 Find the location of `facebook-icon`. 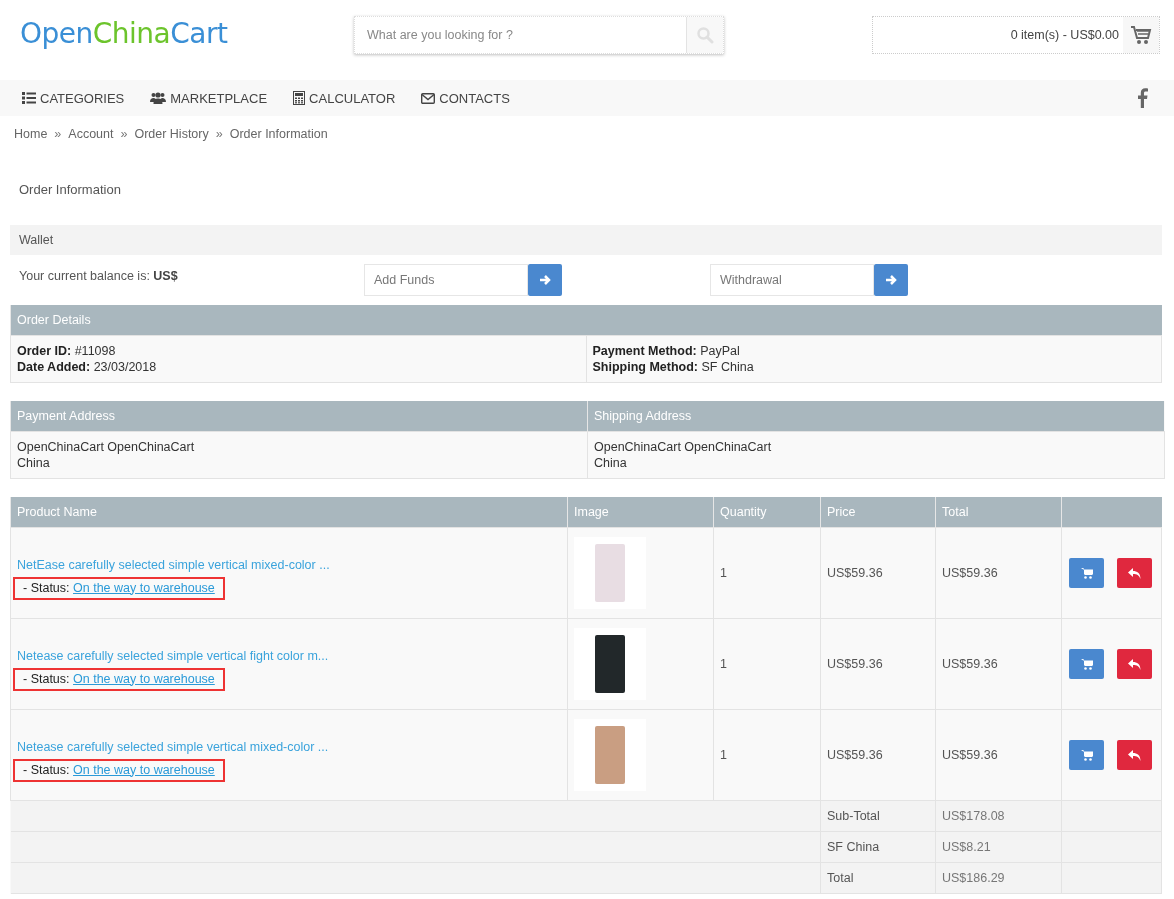

facebook-icon is located at coordinates (1142, 98).